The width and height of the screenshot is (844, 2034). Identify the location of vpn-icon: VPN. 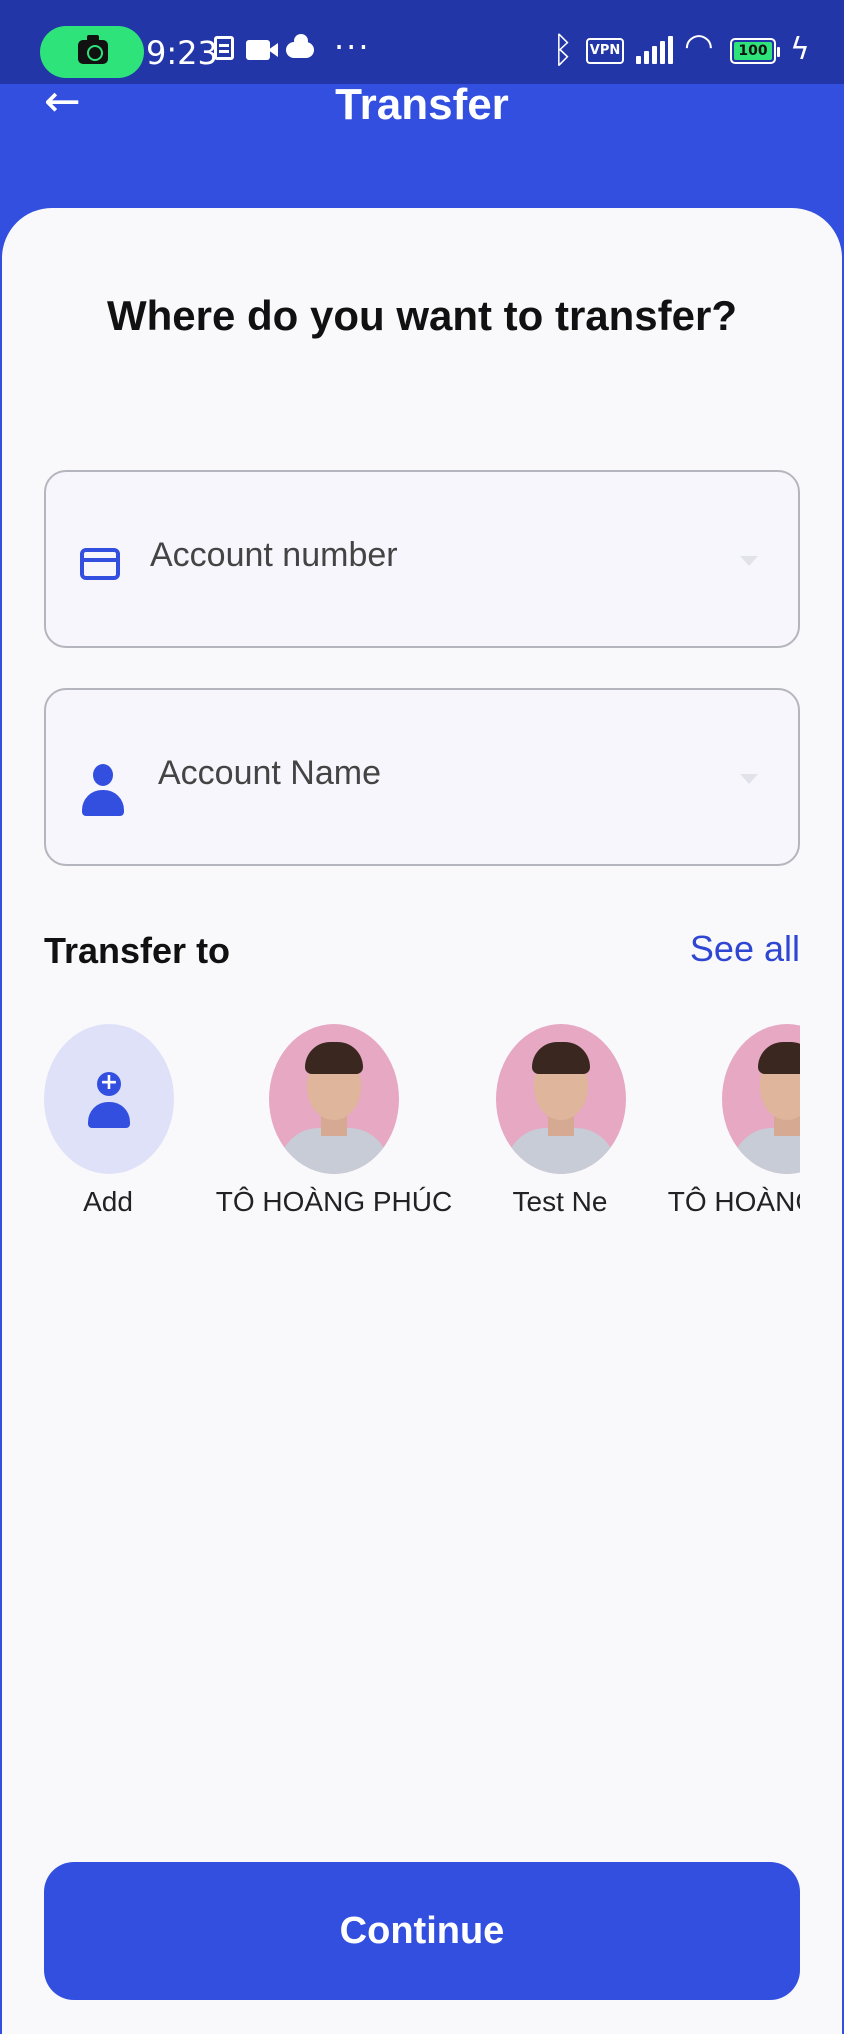
(605, 51).